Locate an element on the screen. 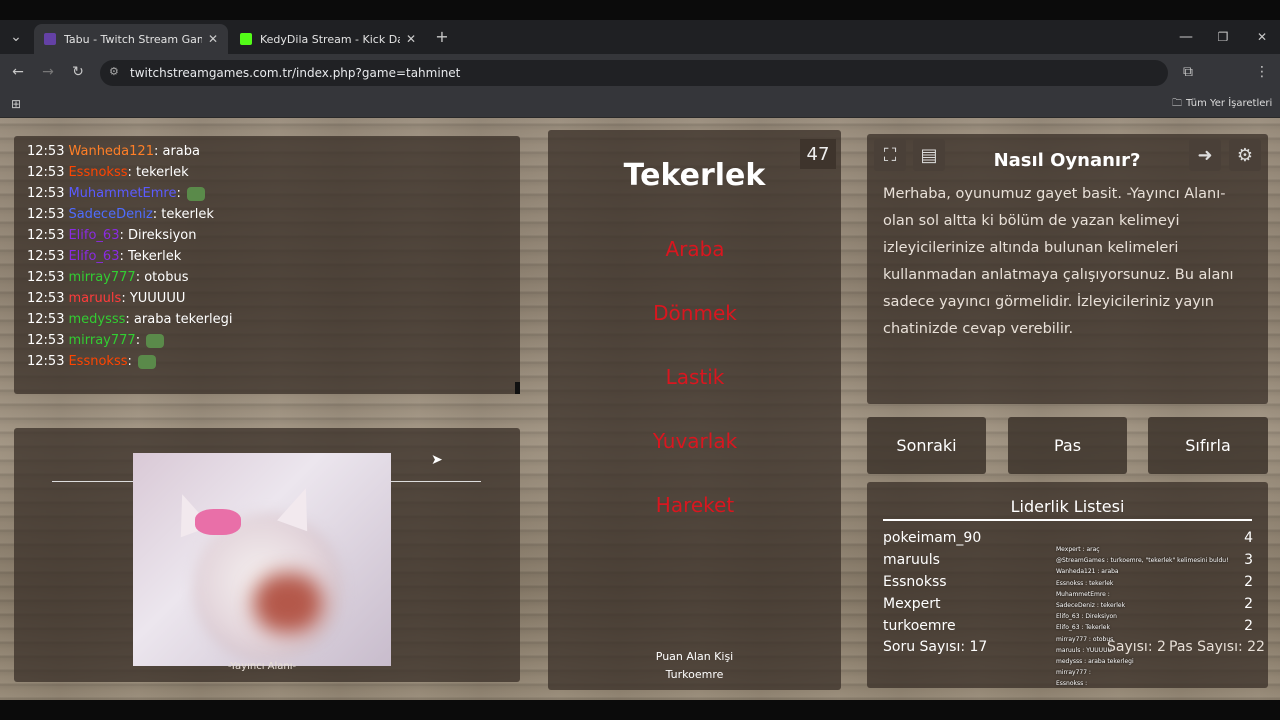 The image size is (1280, 720). scorer-label: Puan Alan Kişi is located at coordinates (694, 656).